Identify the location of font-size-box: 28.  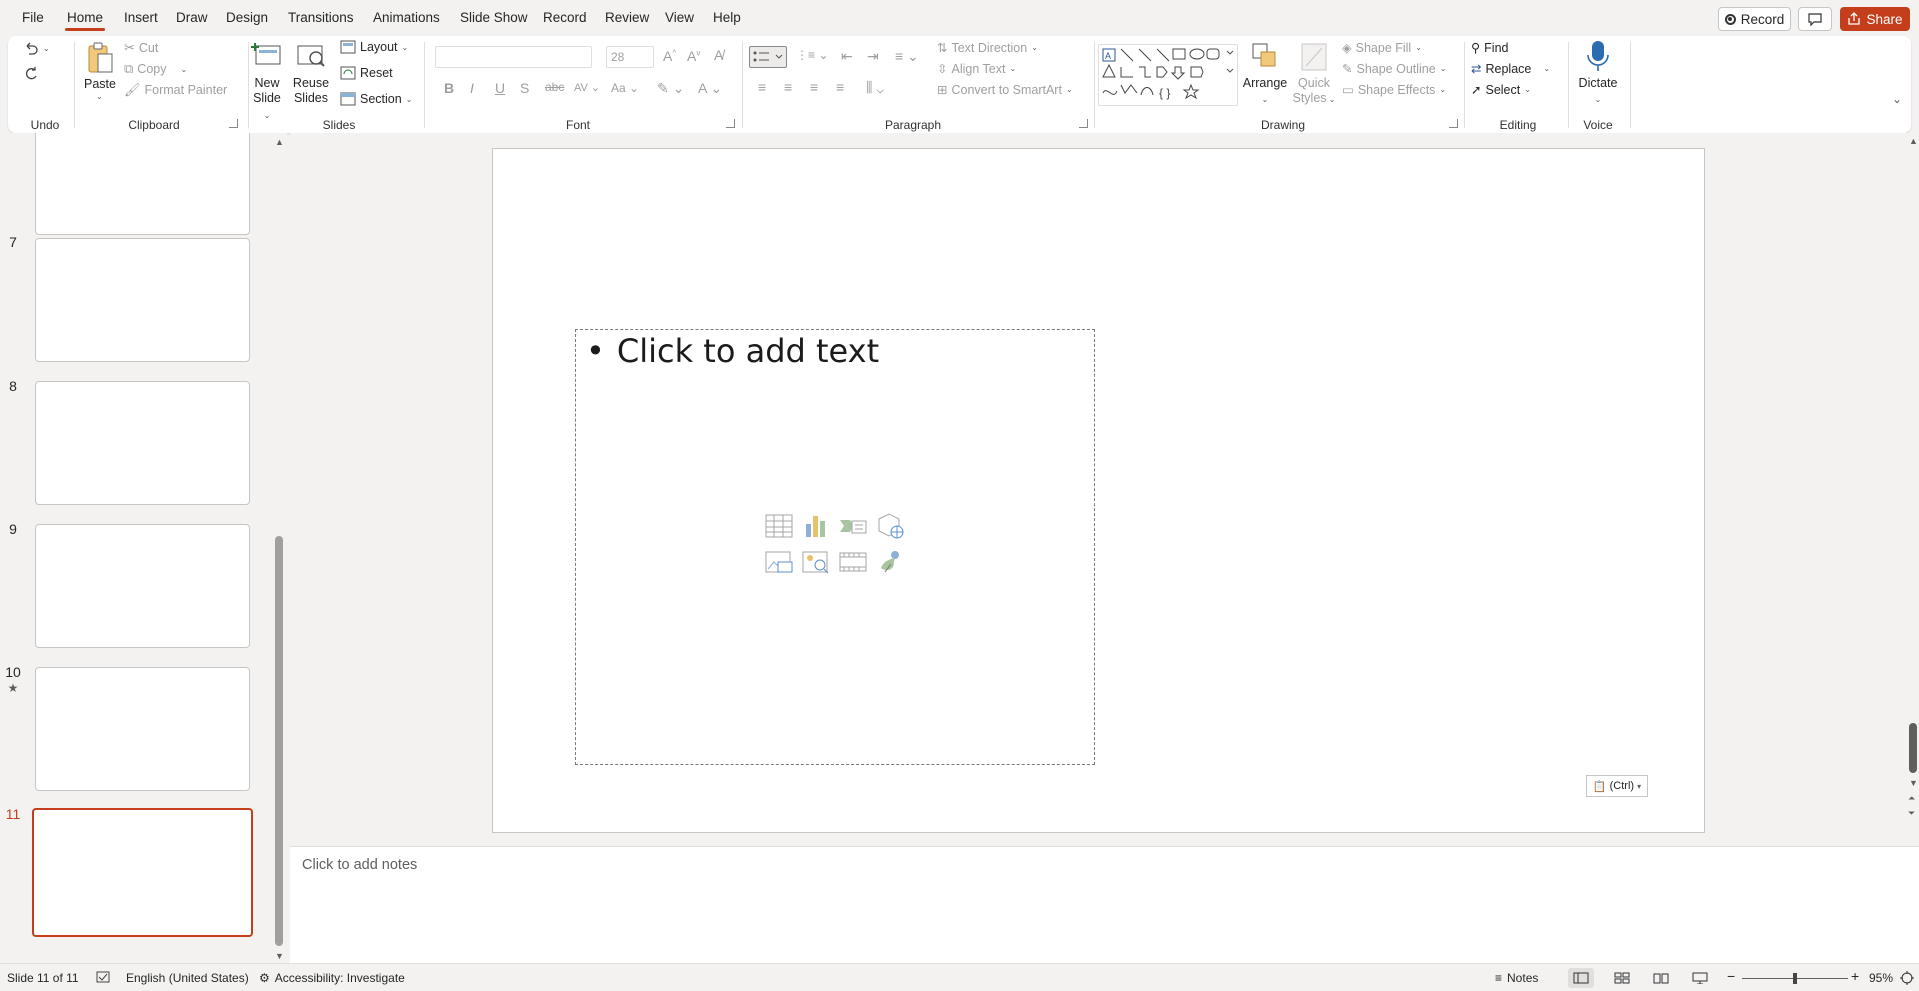
(630, 57).